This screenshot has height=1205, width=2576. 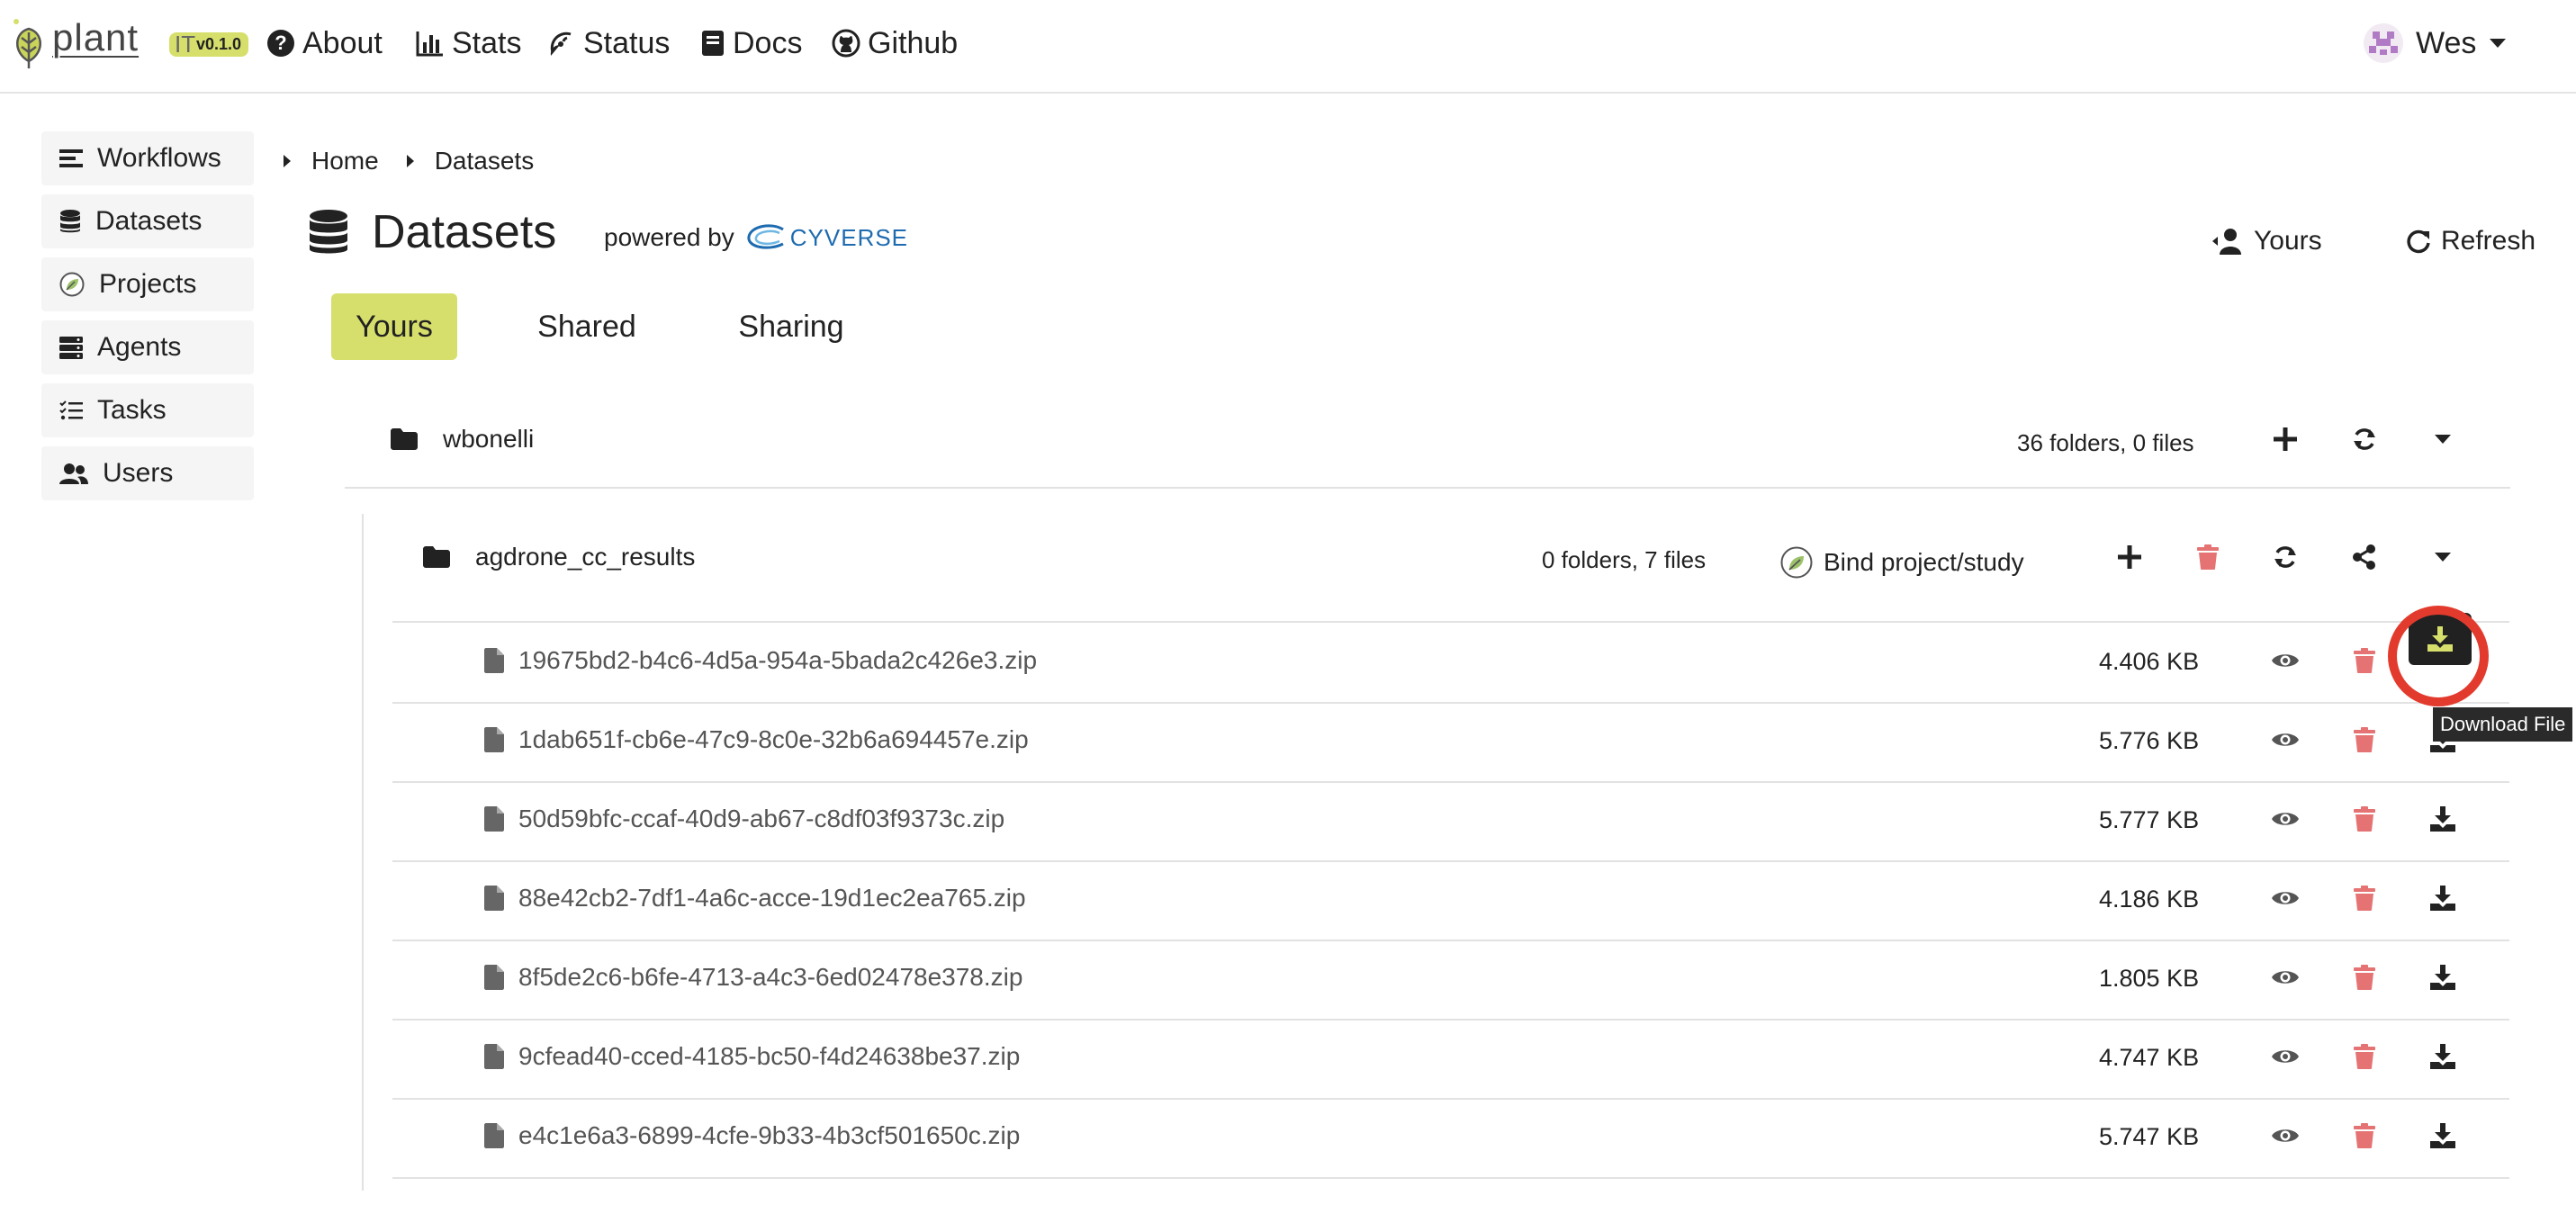 What do you see at coordinates (2288, 241) in the screenshot?
I see `yours-toggle-label: Yours` at bounding box center [2288, 241].